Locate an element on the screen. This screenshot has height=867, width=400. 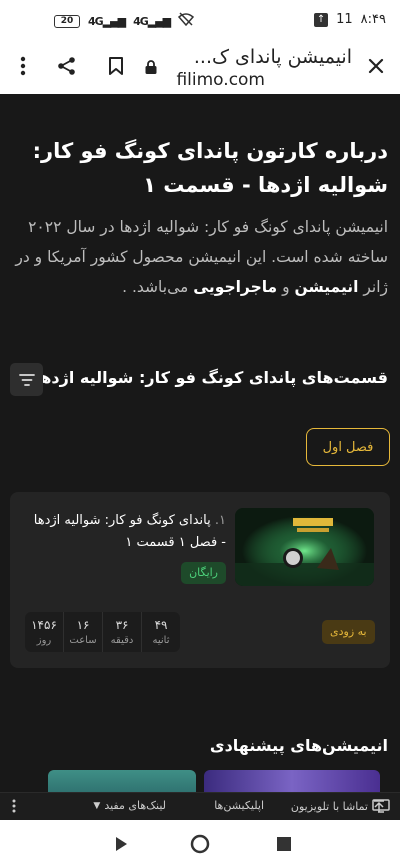
status-left: 20 4G▂▄▆ 4G▂▄▆ is located at coordinates (124, 21).